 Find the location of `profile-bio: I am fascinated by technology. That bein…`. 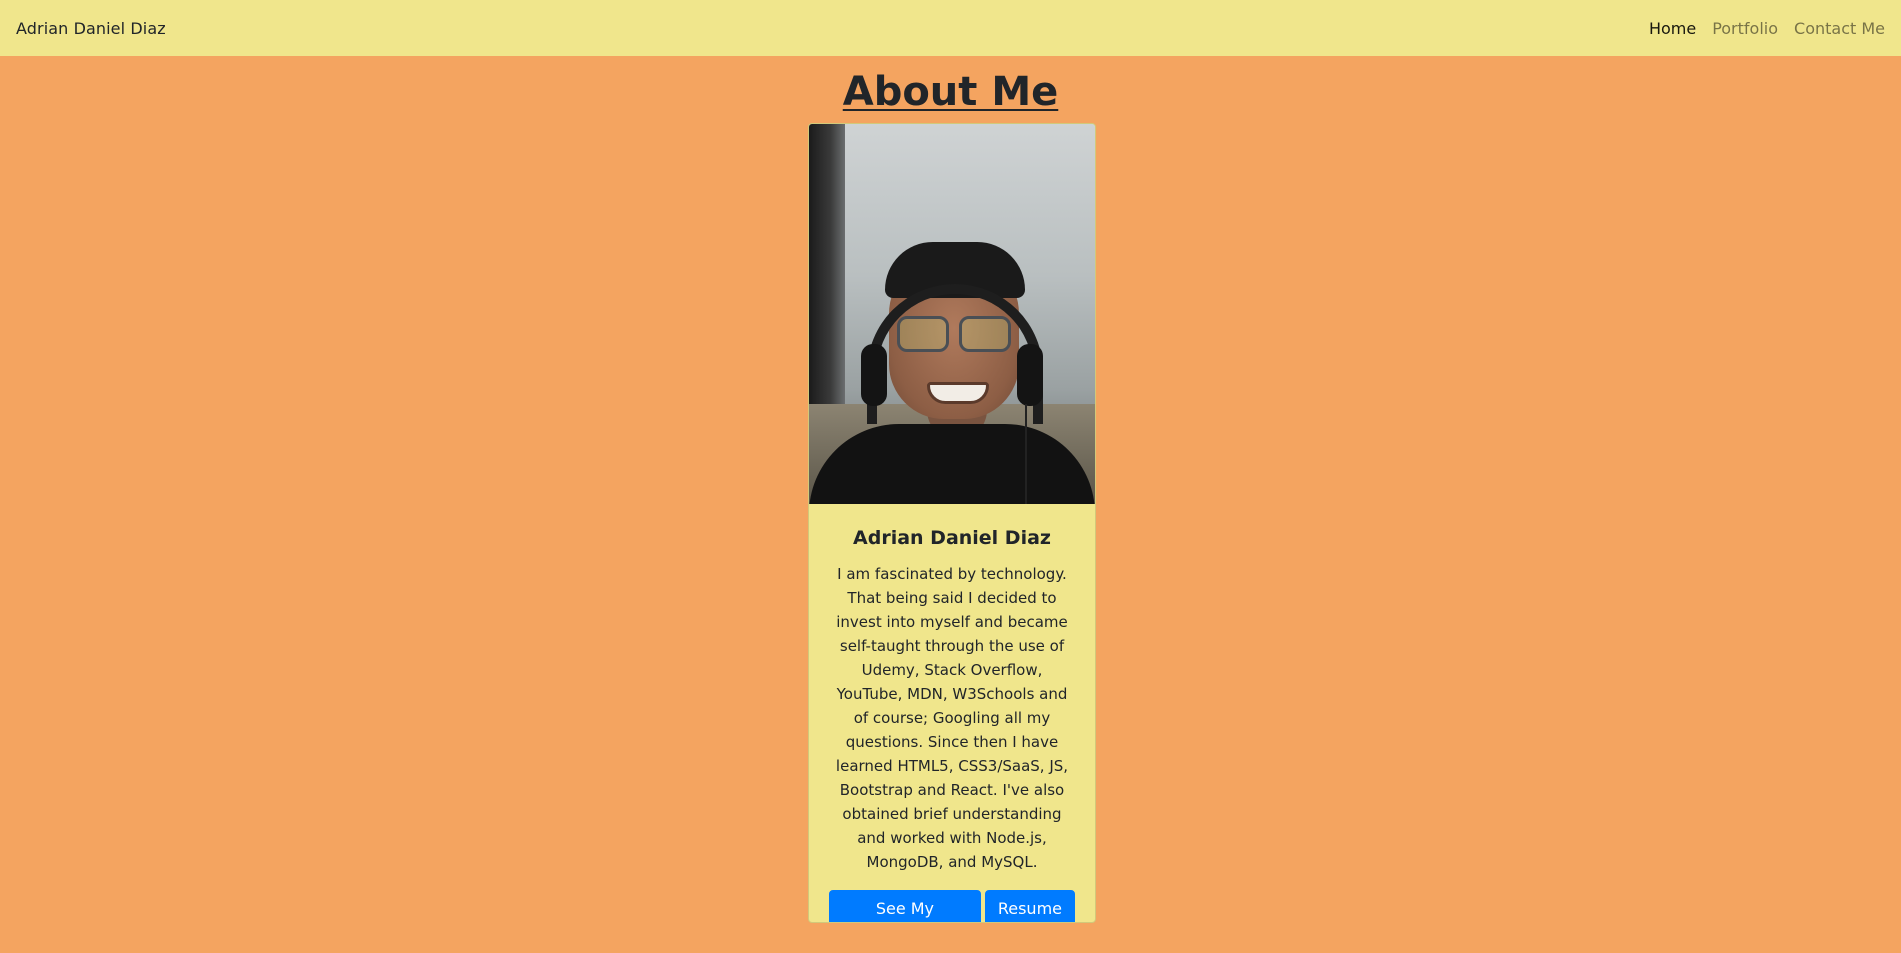

profile-bio: I am fascinated by technology. That bein… is located at coordinates (952, 718).